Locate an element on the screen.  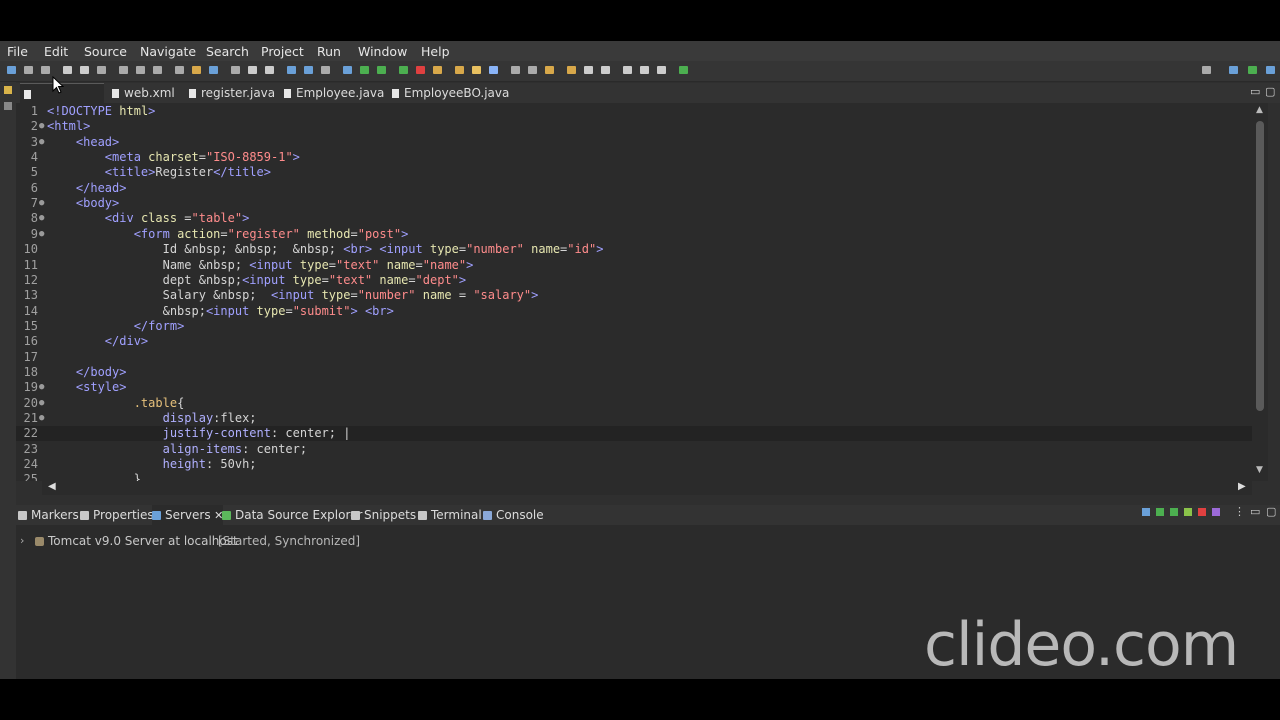
new-server-icon is located at coordinates (1146, 512).